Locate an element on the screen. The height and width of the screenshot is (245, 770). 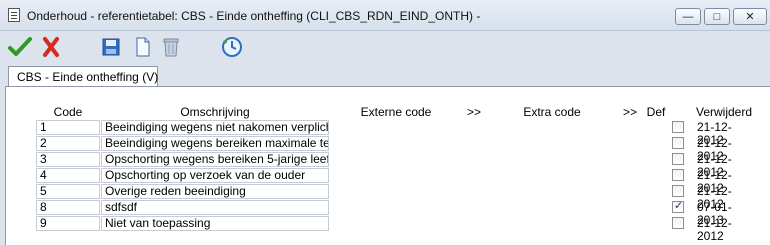
expand-externe-code-button: >> is located at coordinates (474, 112).